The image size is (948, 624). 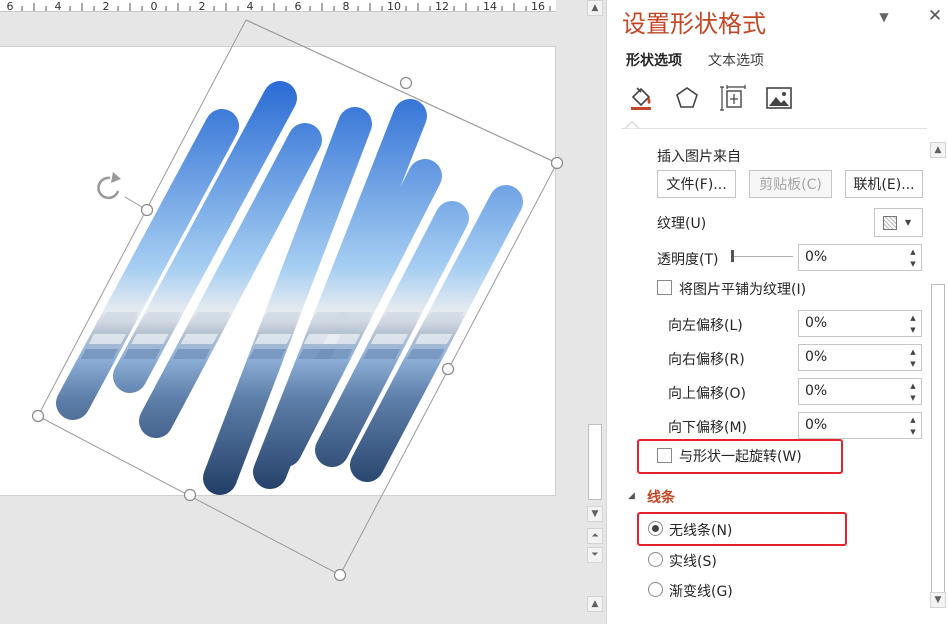 I want to click on tab-text-options: 文本选项, so click(x=736, y=60).